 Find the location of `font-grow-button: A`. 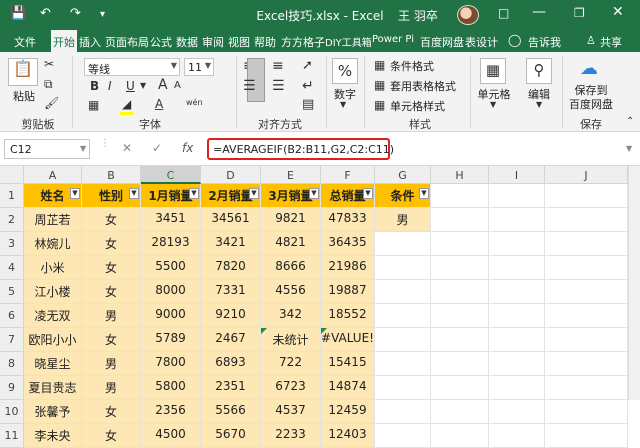

font-grow-button: A is located at coordinates (163, 85).